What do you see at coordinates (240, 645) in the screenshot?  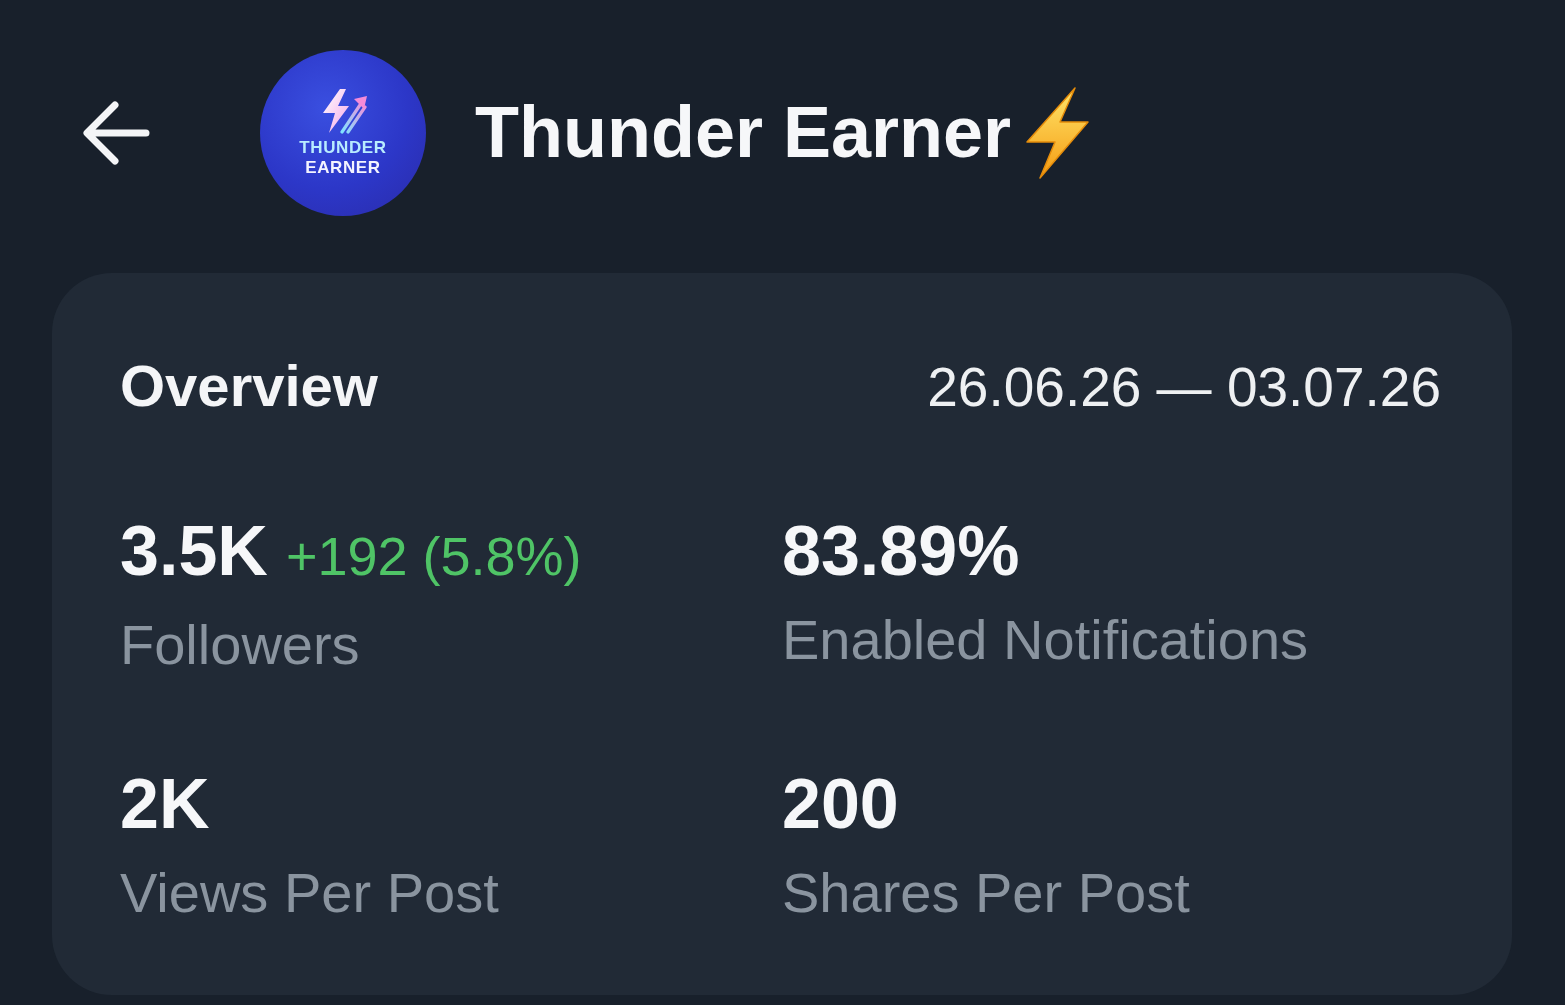 I see `stat-label: Followers` at bounding box center [240, 645].